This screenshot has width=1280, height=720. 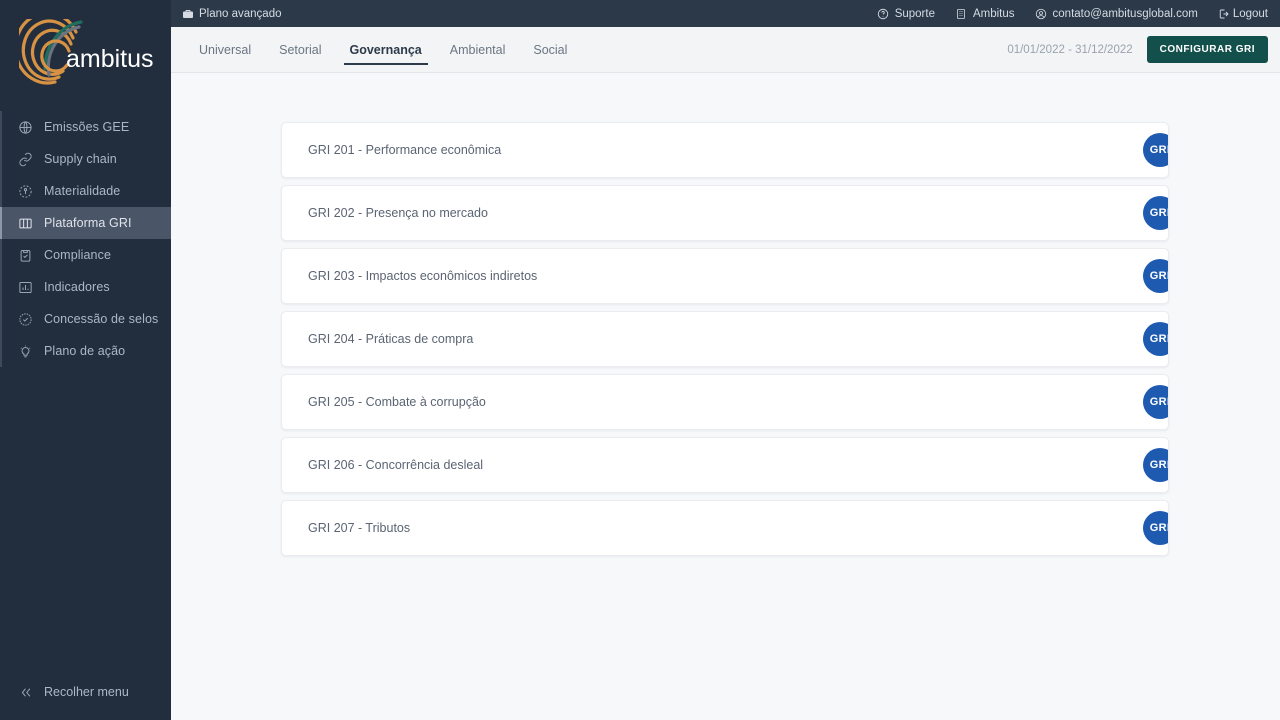 I want to click on help-circle-icon, so click(x=883, y=13).